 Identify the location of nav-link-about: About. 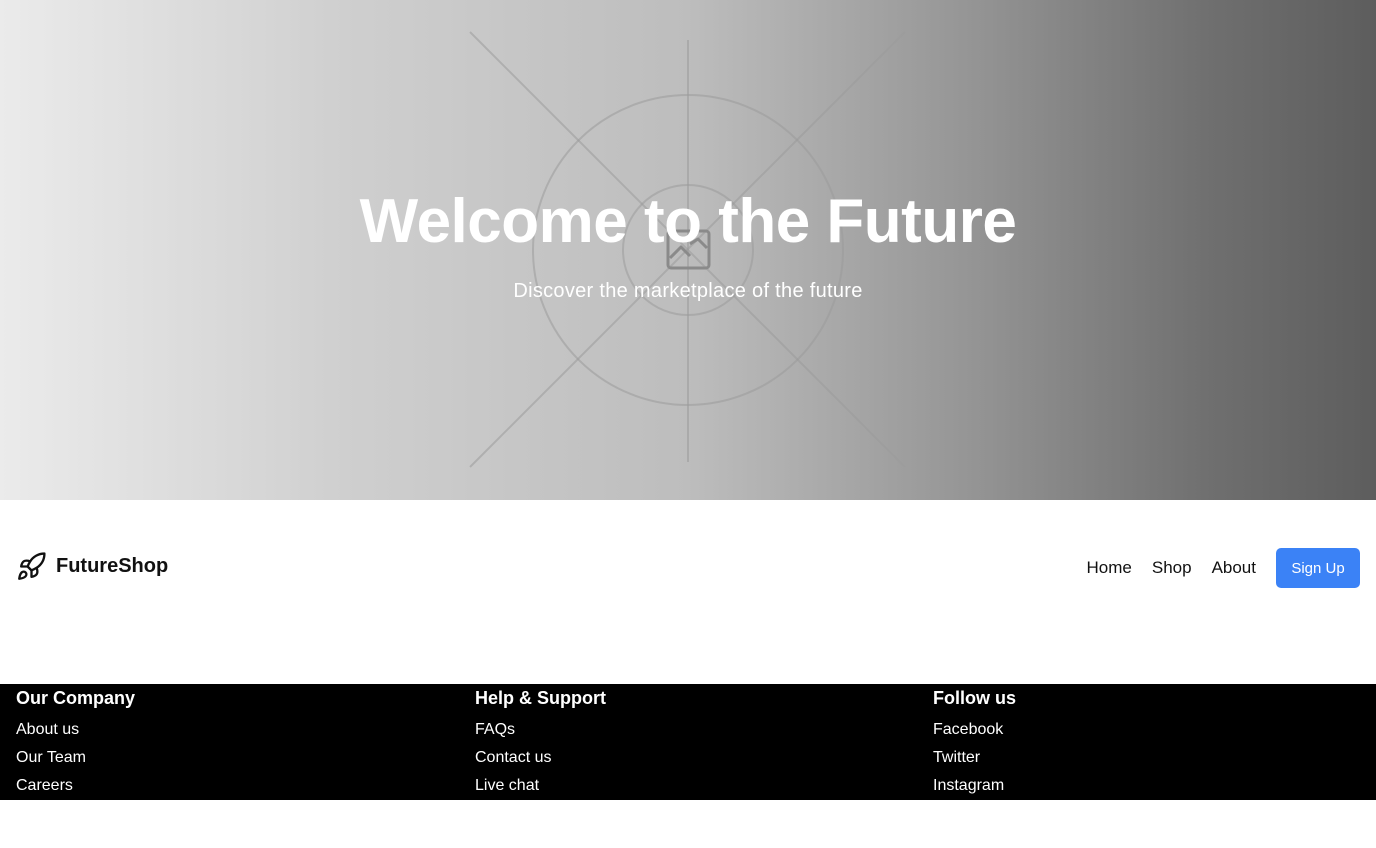
(1234, 568).